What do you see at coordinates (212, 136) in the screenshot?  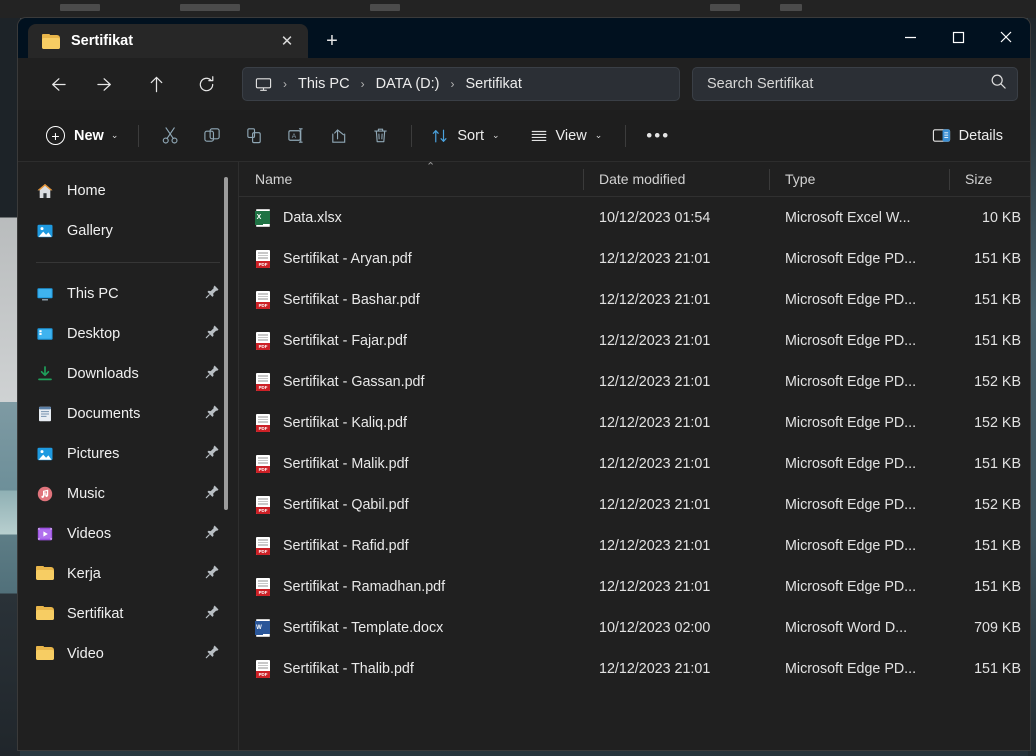 I see `copy-icon` at bounding box center [212, 136].